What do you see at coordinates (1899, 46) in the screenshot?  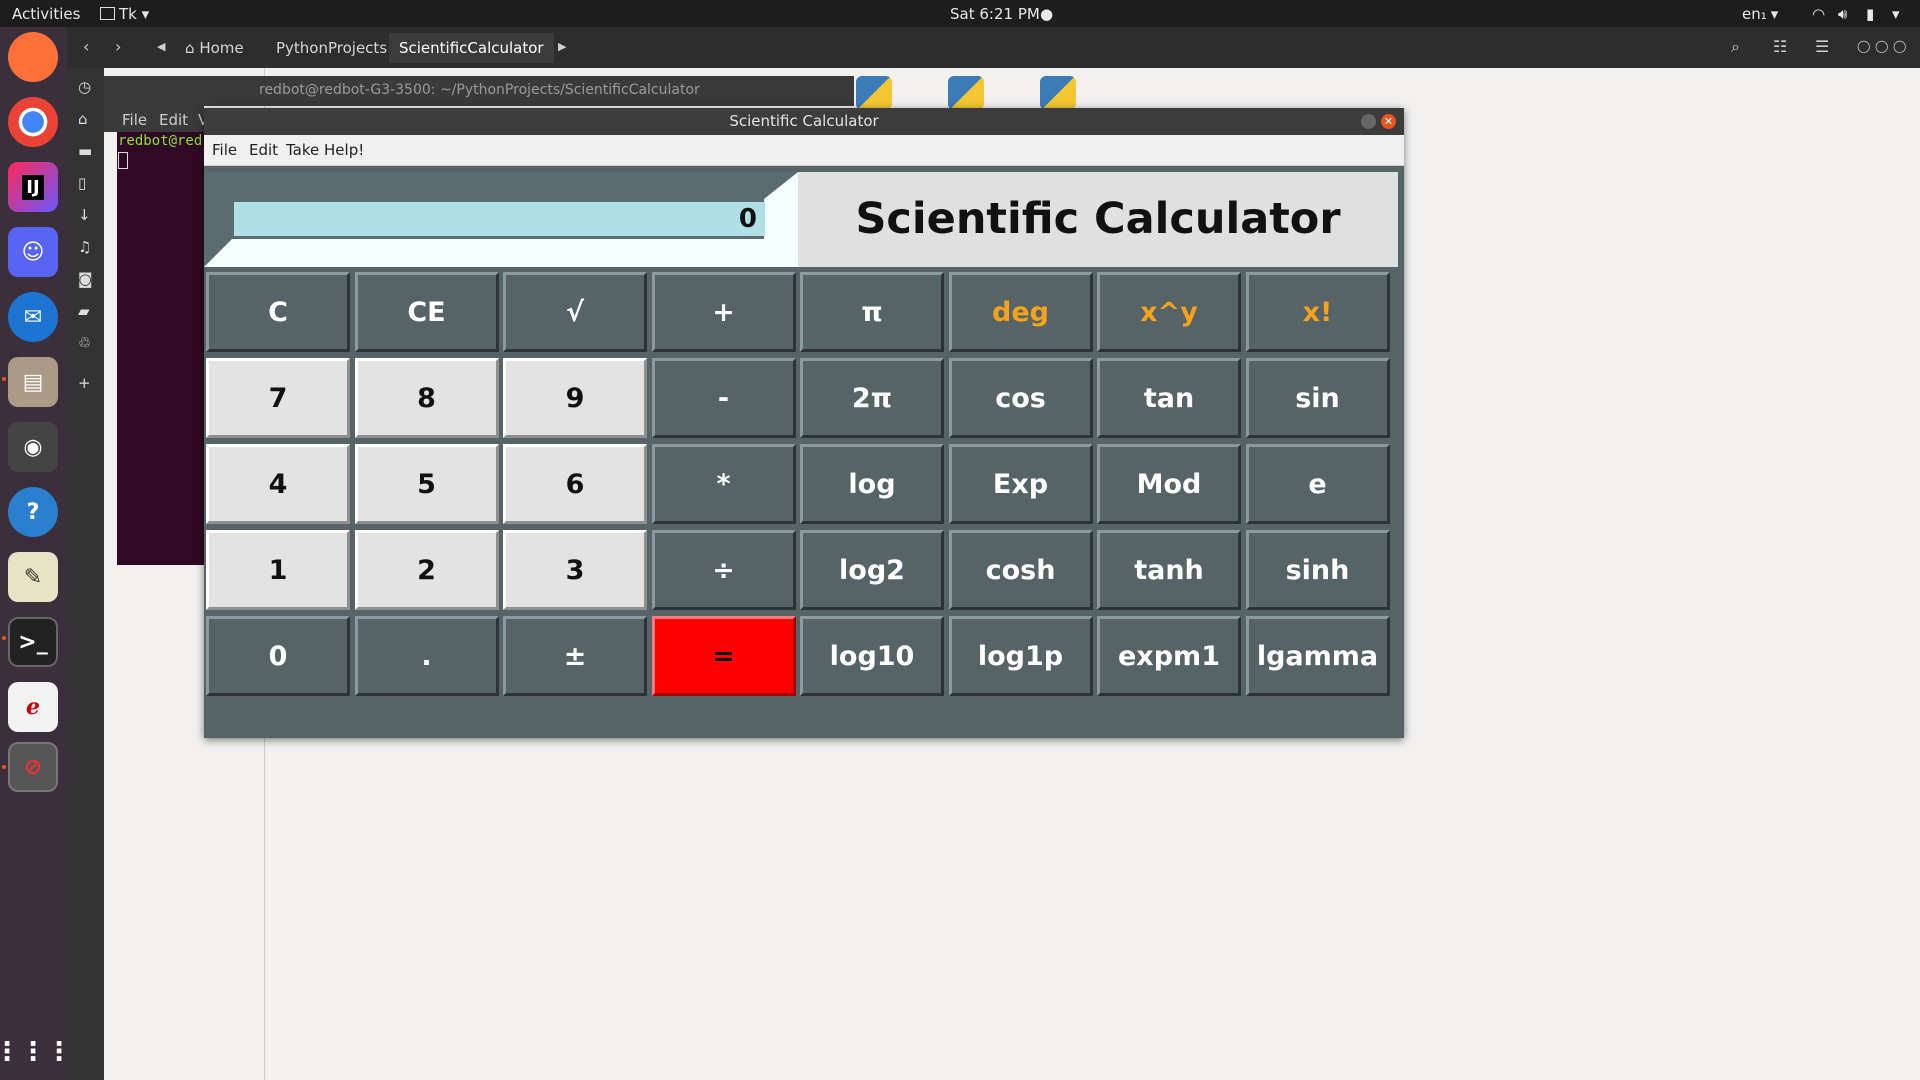 I see `close-icon: ◯` at bounding box center [1899, 46].